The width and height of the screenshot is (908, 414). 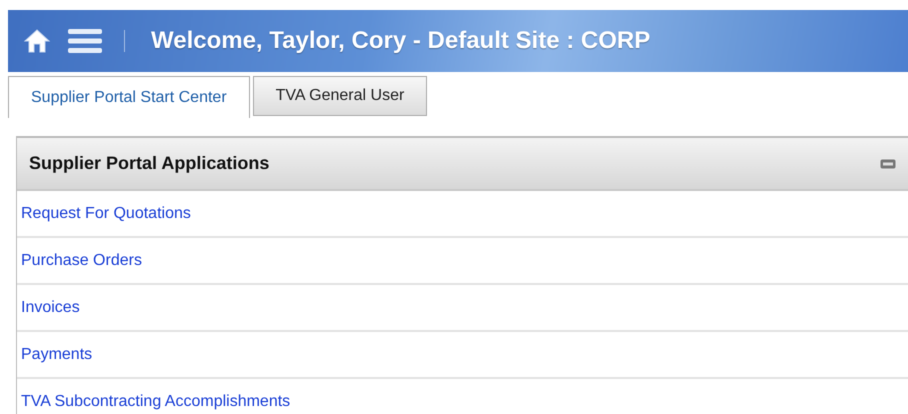 What do you see at coordinates (56, 355) in the screenshot?
I see `app-link: Payments` at bounding box center [56, 355].